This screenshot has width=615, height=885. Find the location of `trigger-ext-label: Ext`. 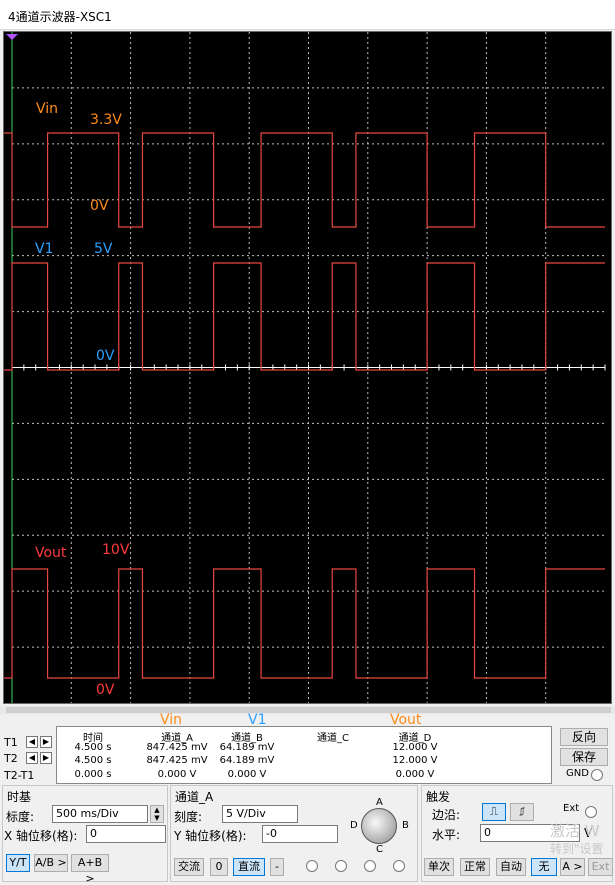

trigger-ext-label: Ext is located at coordinates (571, 808).